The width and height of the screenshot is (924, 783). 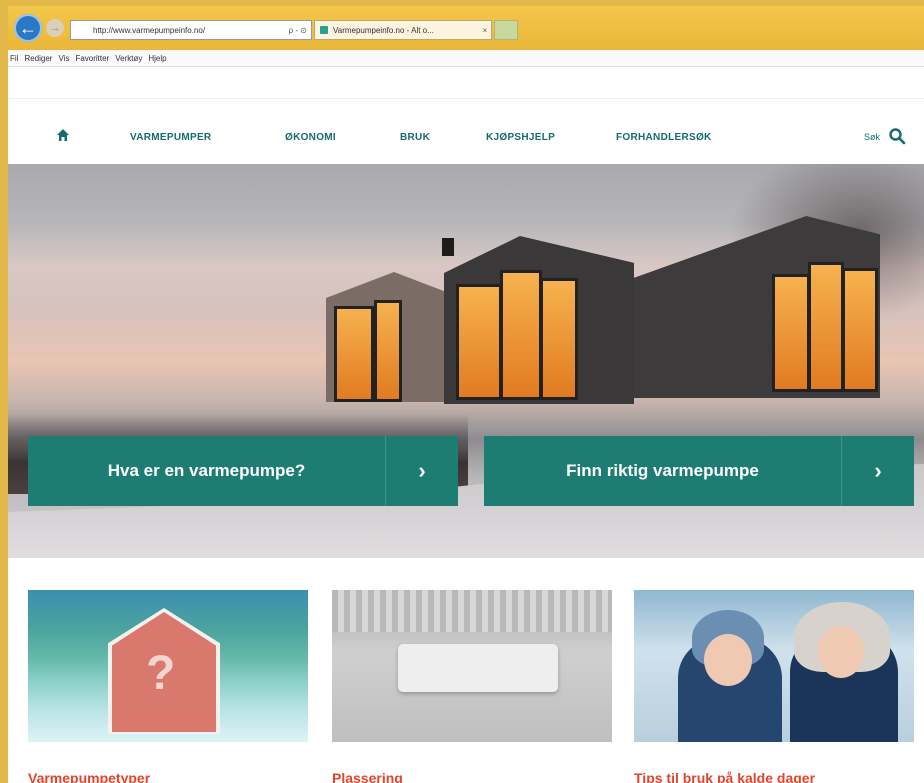 What do you see at coordinates (662, 470) in the screenshot?
I see `cta-label: Finn riktig varmepumpe` at bounding box center [662, 470].